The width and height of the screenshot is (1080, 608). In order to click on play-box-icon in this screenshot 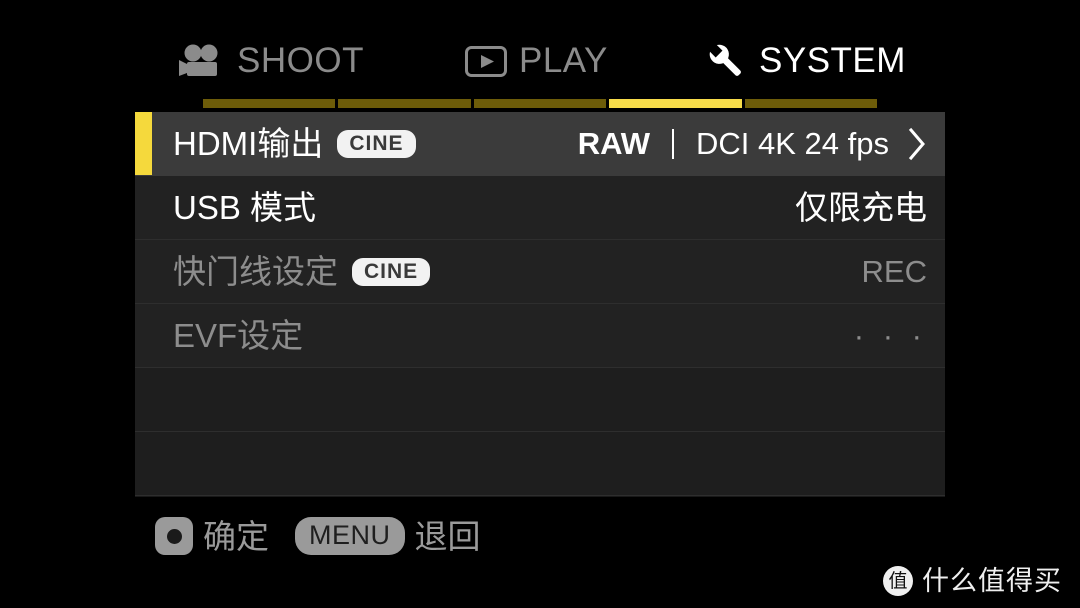, I will do `click(486, 61)`.